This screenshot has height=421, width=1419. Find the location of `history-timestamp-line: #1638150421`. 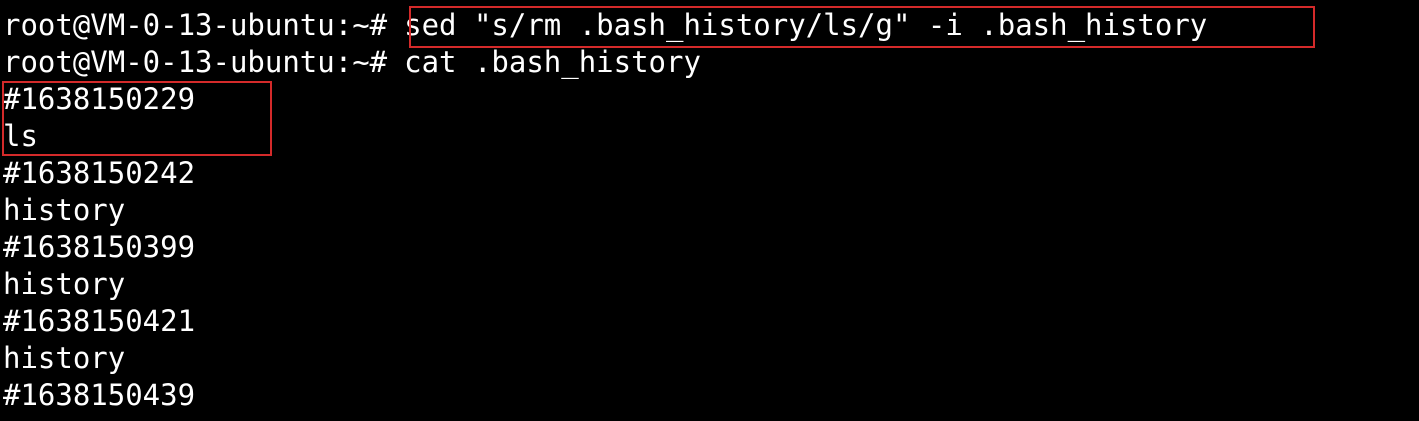

history-timestamp-line: #1638150421 is located at coordinates (99, 321).